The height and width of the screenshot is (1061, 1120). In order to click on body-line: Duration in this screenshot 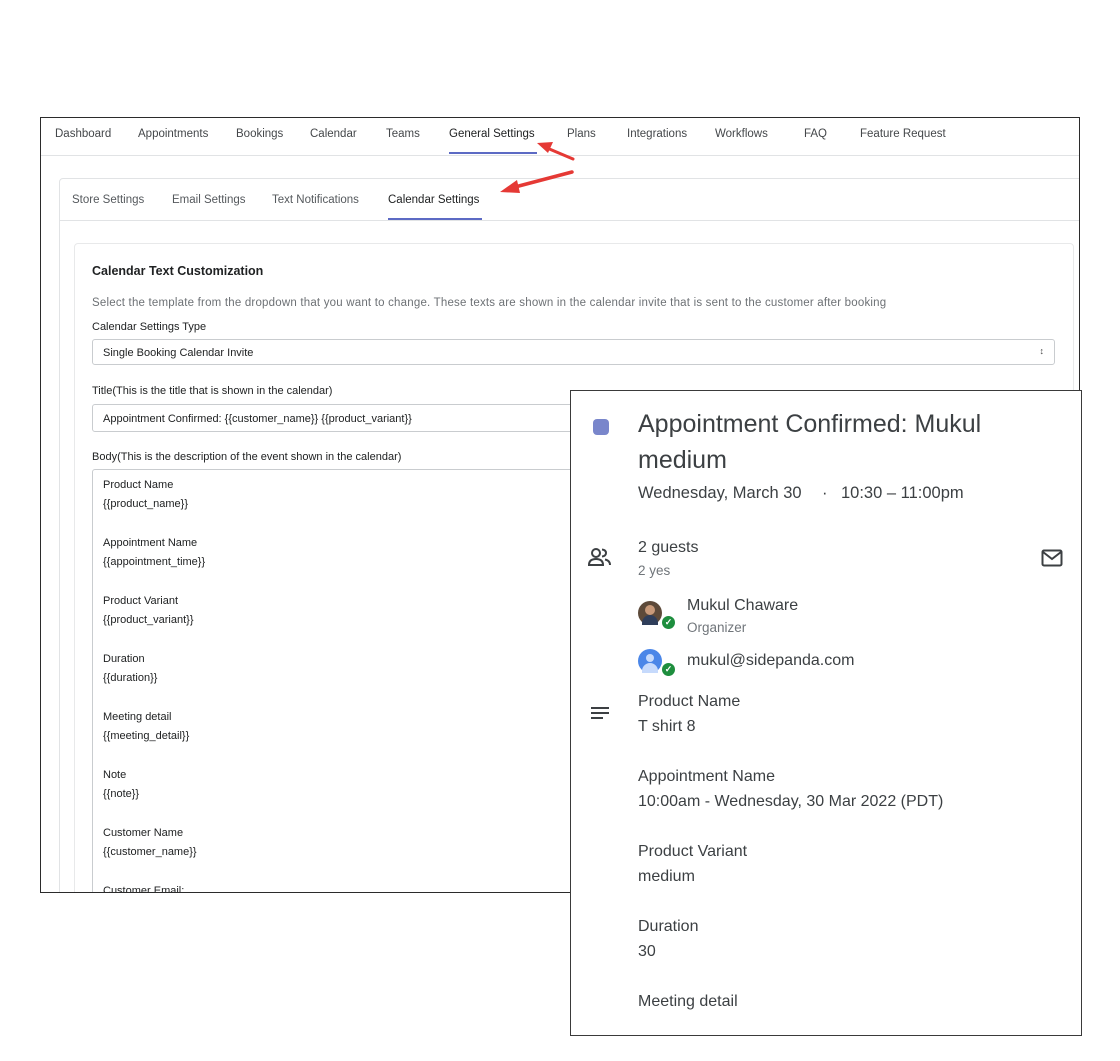, I will do `click(124, 659)`.